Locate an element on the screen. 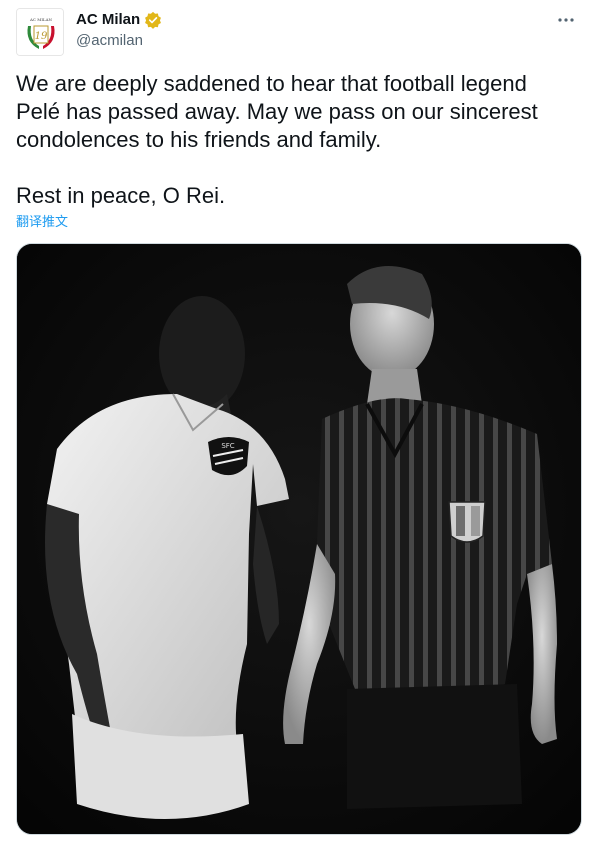 The width and height of the screenshot is (593, 848). svg-text: 19 is located at coordinates (41, 36).